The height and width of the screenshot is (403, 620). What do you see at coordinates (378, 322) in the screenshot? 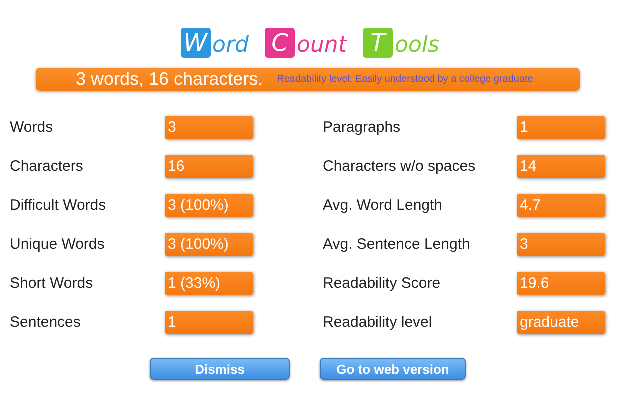
I see `stat-label: Readability level` at bounding box center [378, 322].